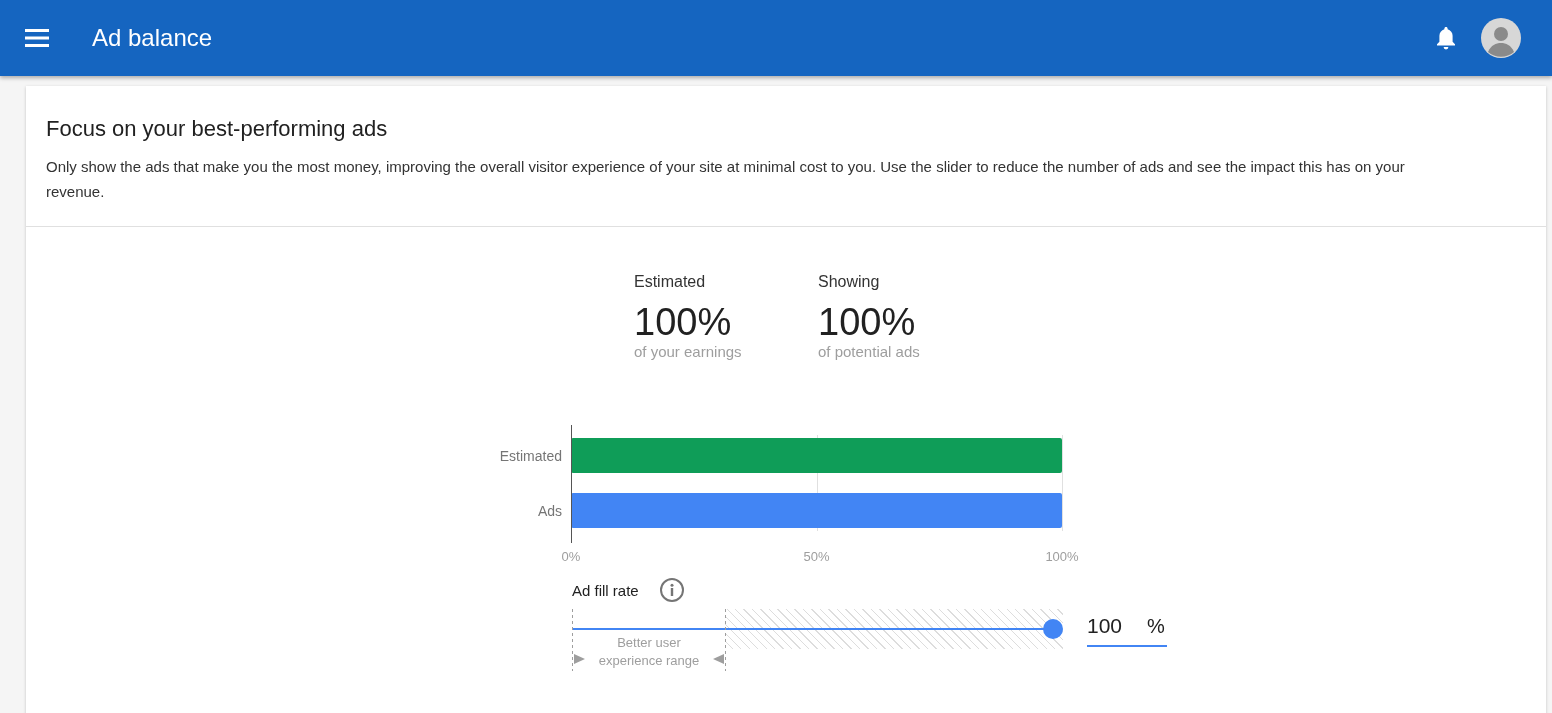  I want to click on bell-icon, so click(1446, 38).